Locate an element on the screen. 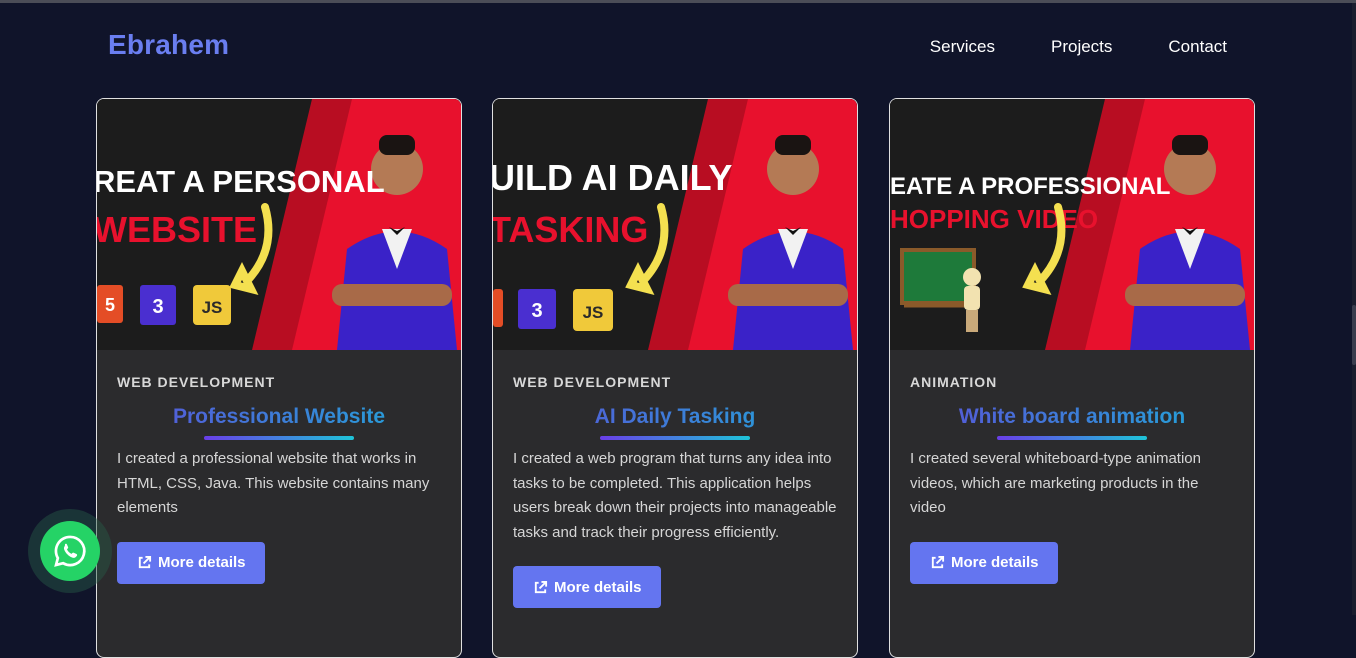 The height and width of the screenshot is (658, 1356). page-scrollbar-thumb is located at coordinates (1354, 335).